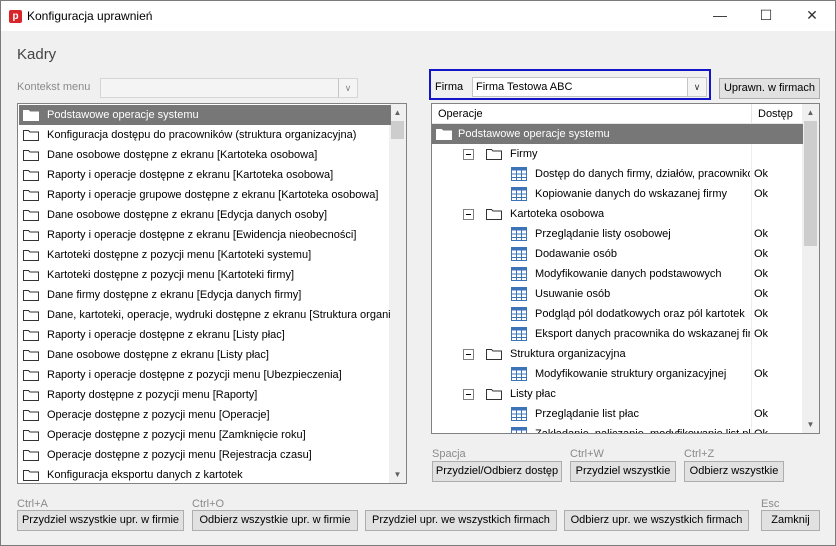  I want to click on odbierz-wszystkie-w-firmie-button: Odbierz wszystkie upr. w firmie, so click(275, 520).